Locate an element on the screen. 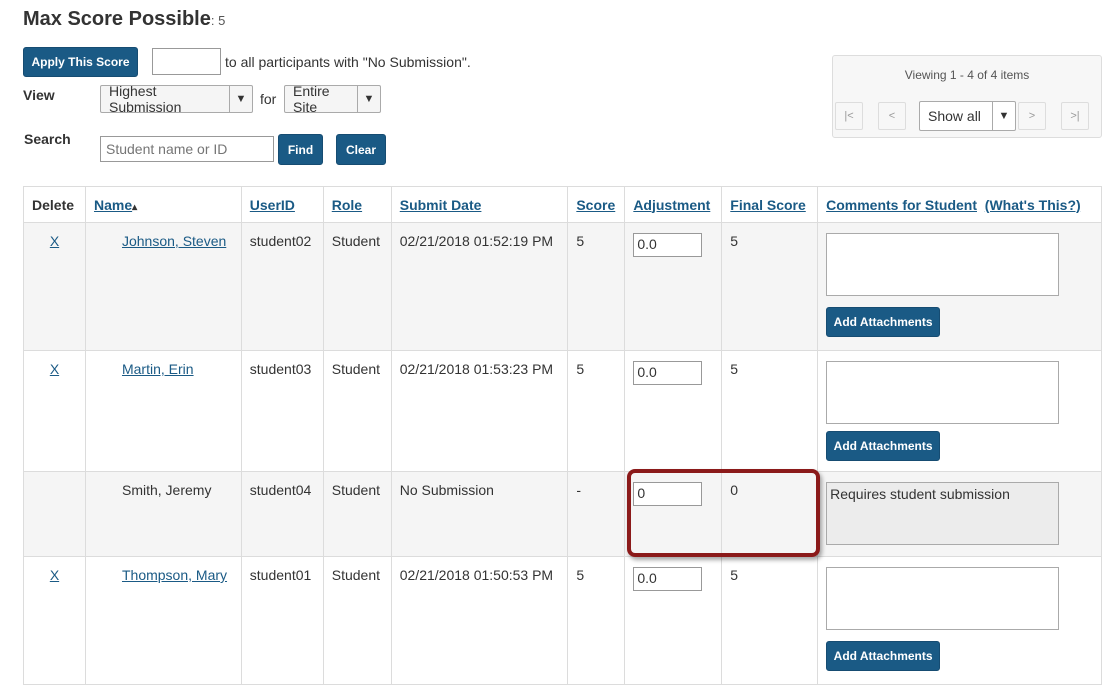 Image resolution: width=1114 pixels, height=690 pixels. header-comments: Comments for Student (What's This?) is located at coordinates (959, 204).